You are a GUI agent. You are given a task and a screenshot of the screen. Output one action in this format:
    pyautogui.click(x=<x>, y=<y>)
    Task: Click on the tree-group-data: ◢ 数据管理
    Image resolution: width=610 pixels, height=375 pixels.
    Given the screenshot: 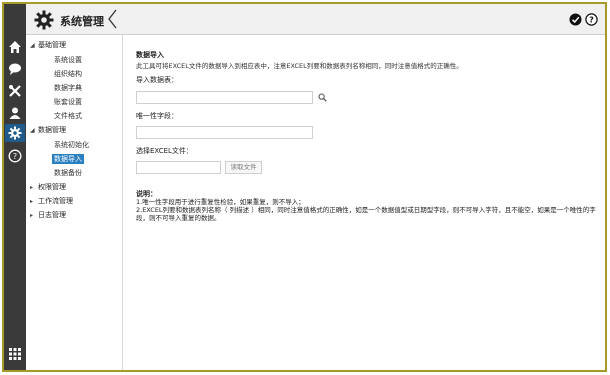 What is the action you would take?
    pyautogui.click(x=48, y=130)
    